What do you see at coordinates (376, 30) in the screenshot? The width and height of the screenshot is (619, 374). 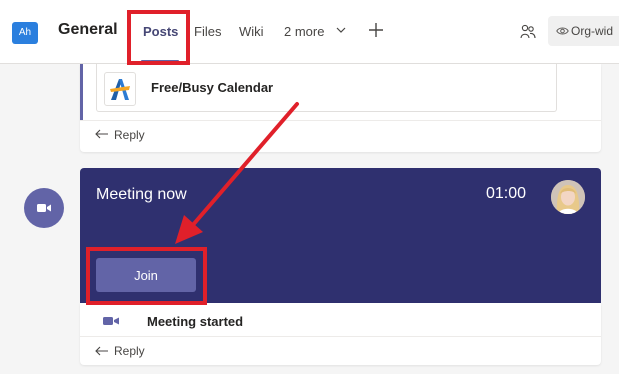 I see `plus-icon` at bounding box center [376, 30].